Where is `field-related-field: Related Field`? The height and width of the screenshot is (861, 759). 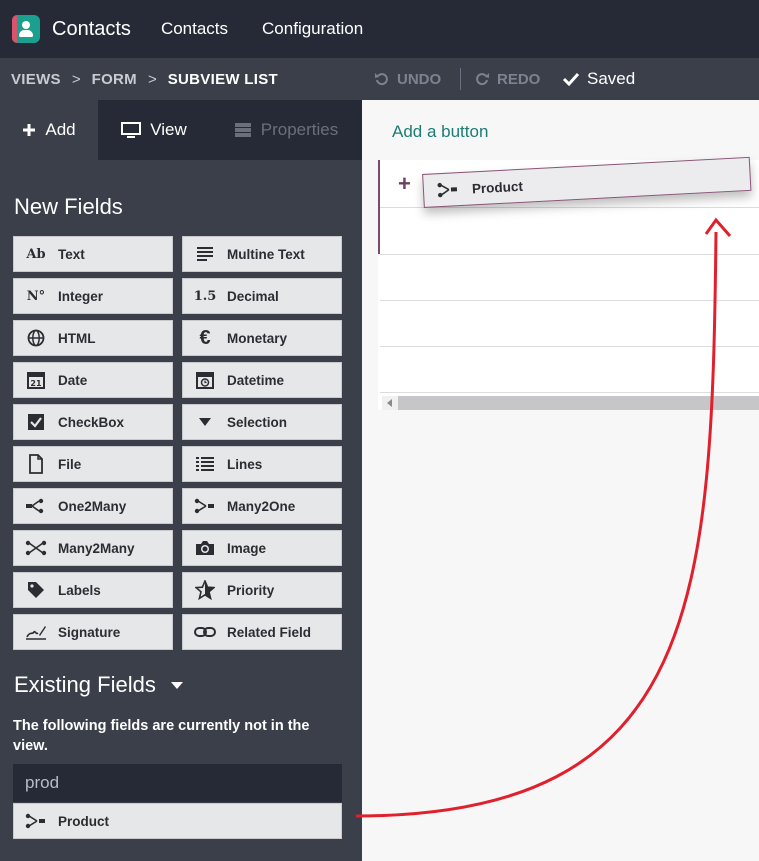 field-related-field: Related Field is located at coordinates (262, 632).